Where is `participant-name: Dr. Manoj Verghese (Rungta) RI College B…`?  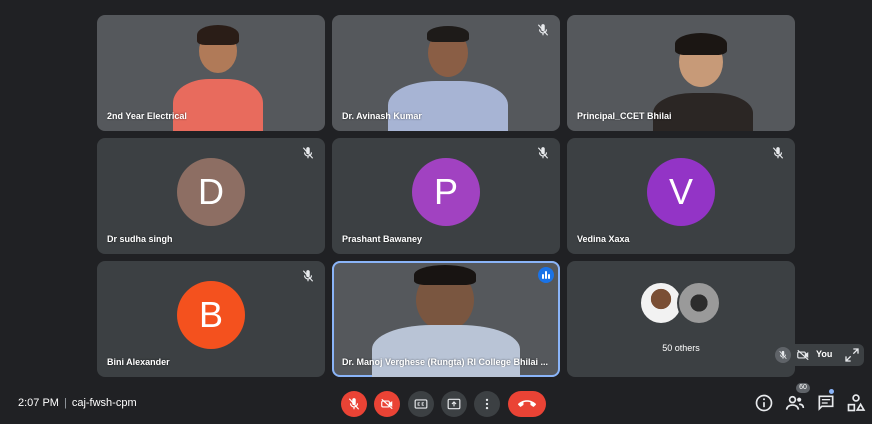
participant-name: Dr. Manoj Verghese (Rungta) RI College B… is located at coordinates (445, 362).